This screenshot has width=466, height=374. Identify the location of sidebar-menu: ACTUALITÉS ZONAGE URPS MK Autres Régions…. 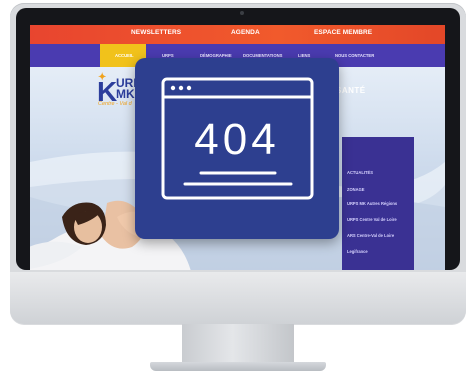
(378, 203).